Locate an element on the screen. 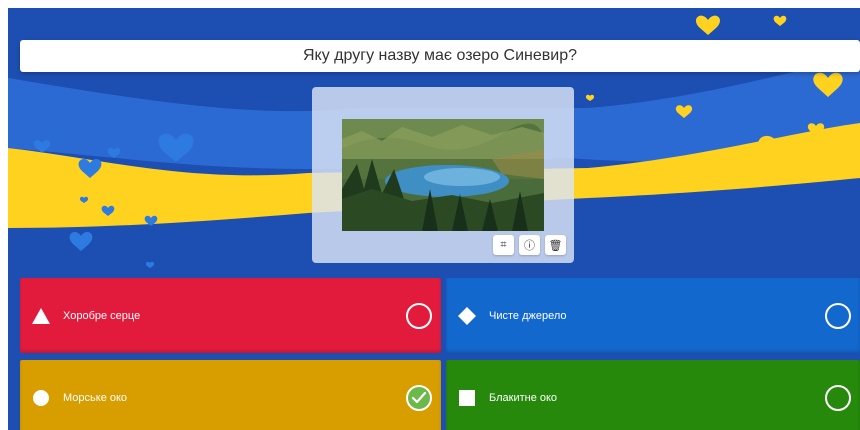 The image size is (860, 430). media-toolbar: ⌗ ⓘ 🗑 is located at coordinates (529, 245).